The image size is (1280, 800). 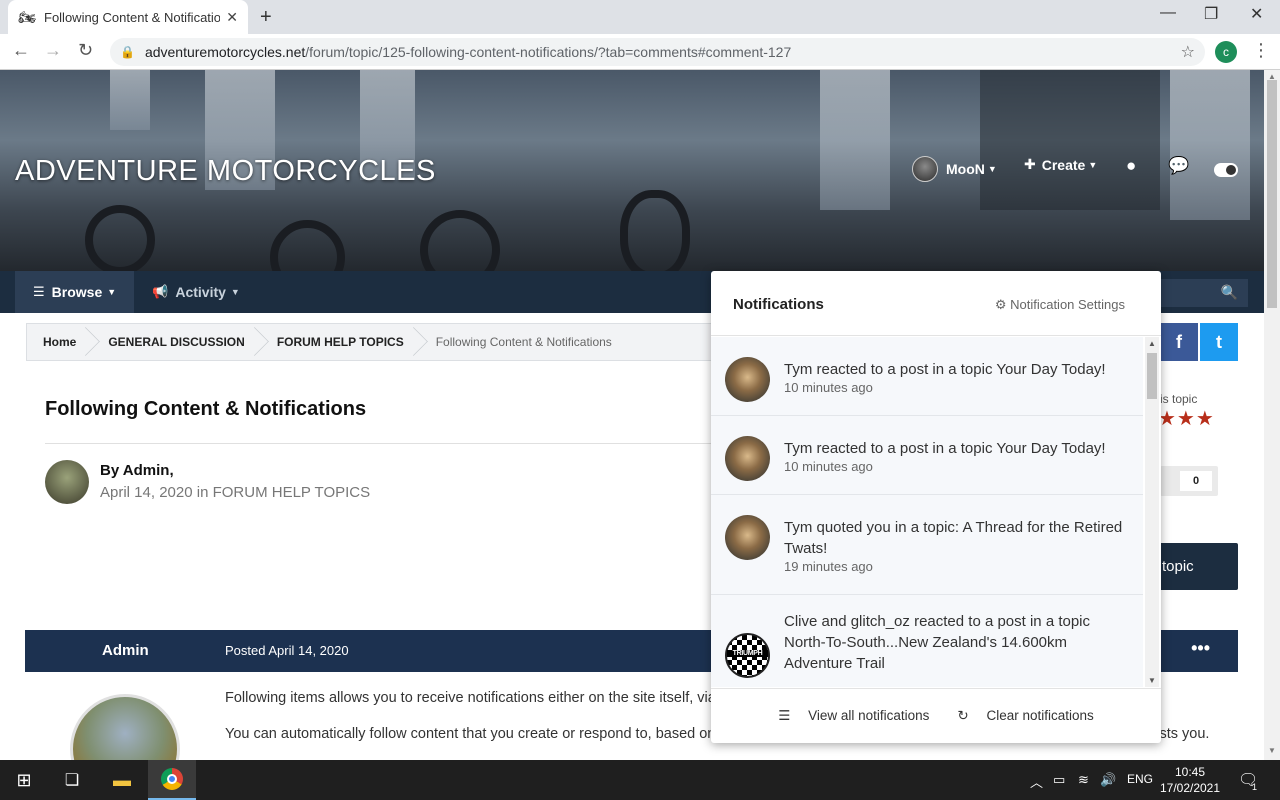 What do you see at coordinates (1272, 415) in the screenshot?
I see `page-scrollbar: ▲ ▼` at bounding box center [1272, 415].